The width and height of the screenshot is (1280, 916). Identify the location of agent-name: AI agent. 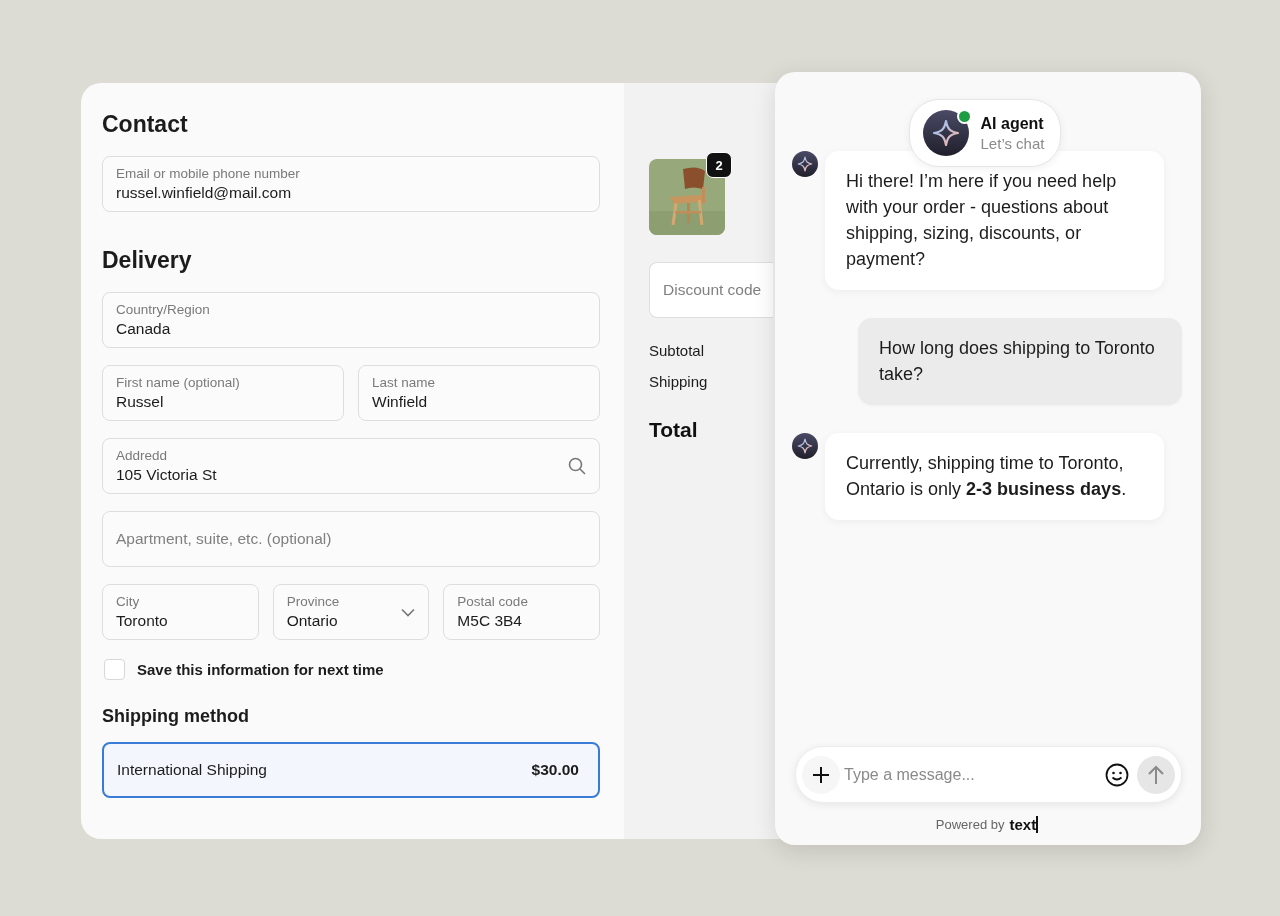
(1012, 123).